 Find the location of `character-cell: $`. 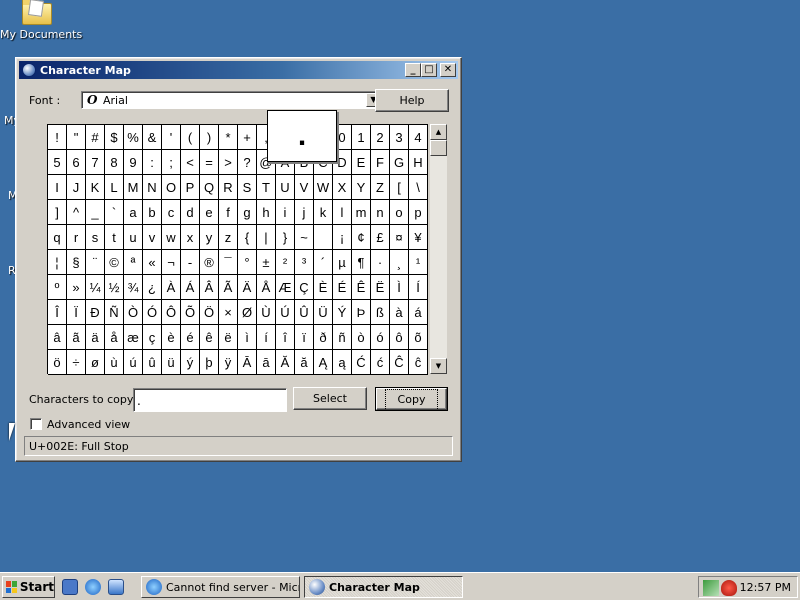

character-cell: $ is located at coordinates (114, 137).